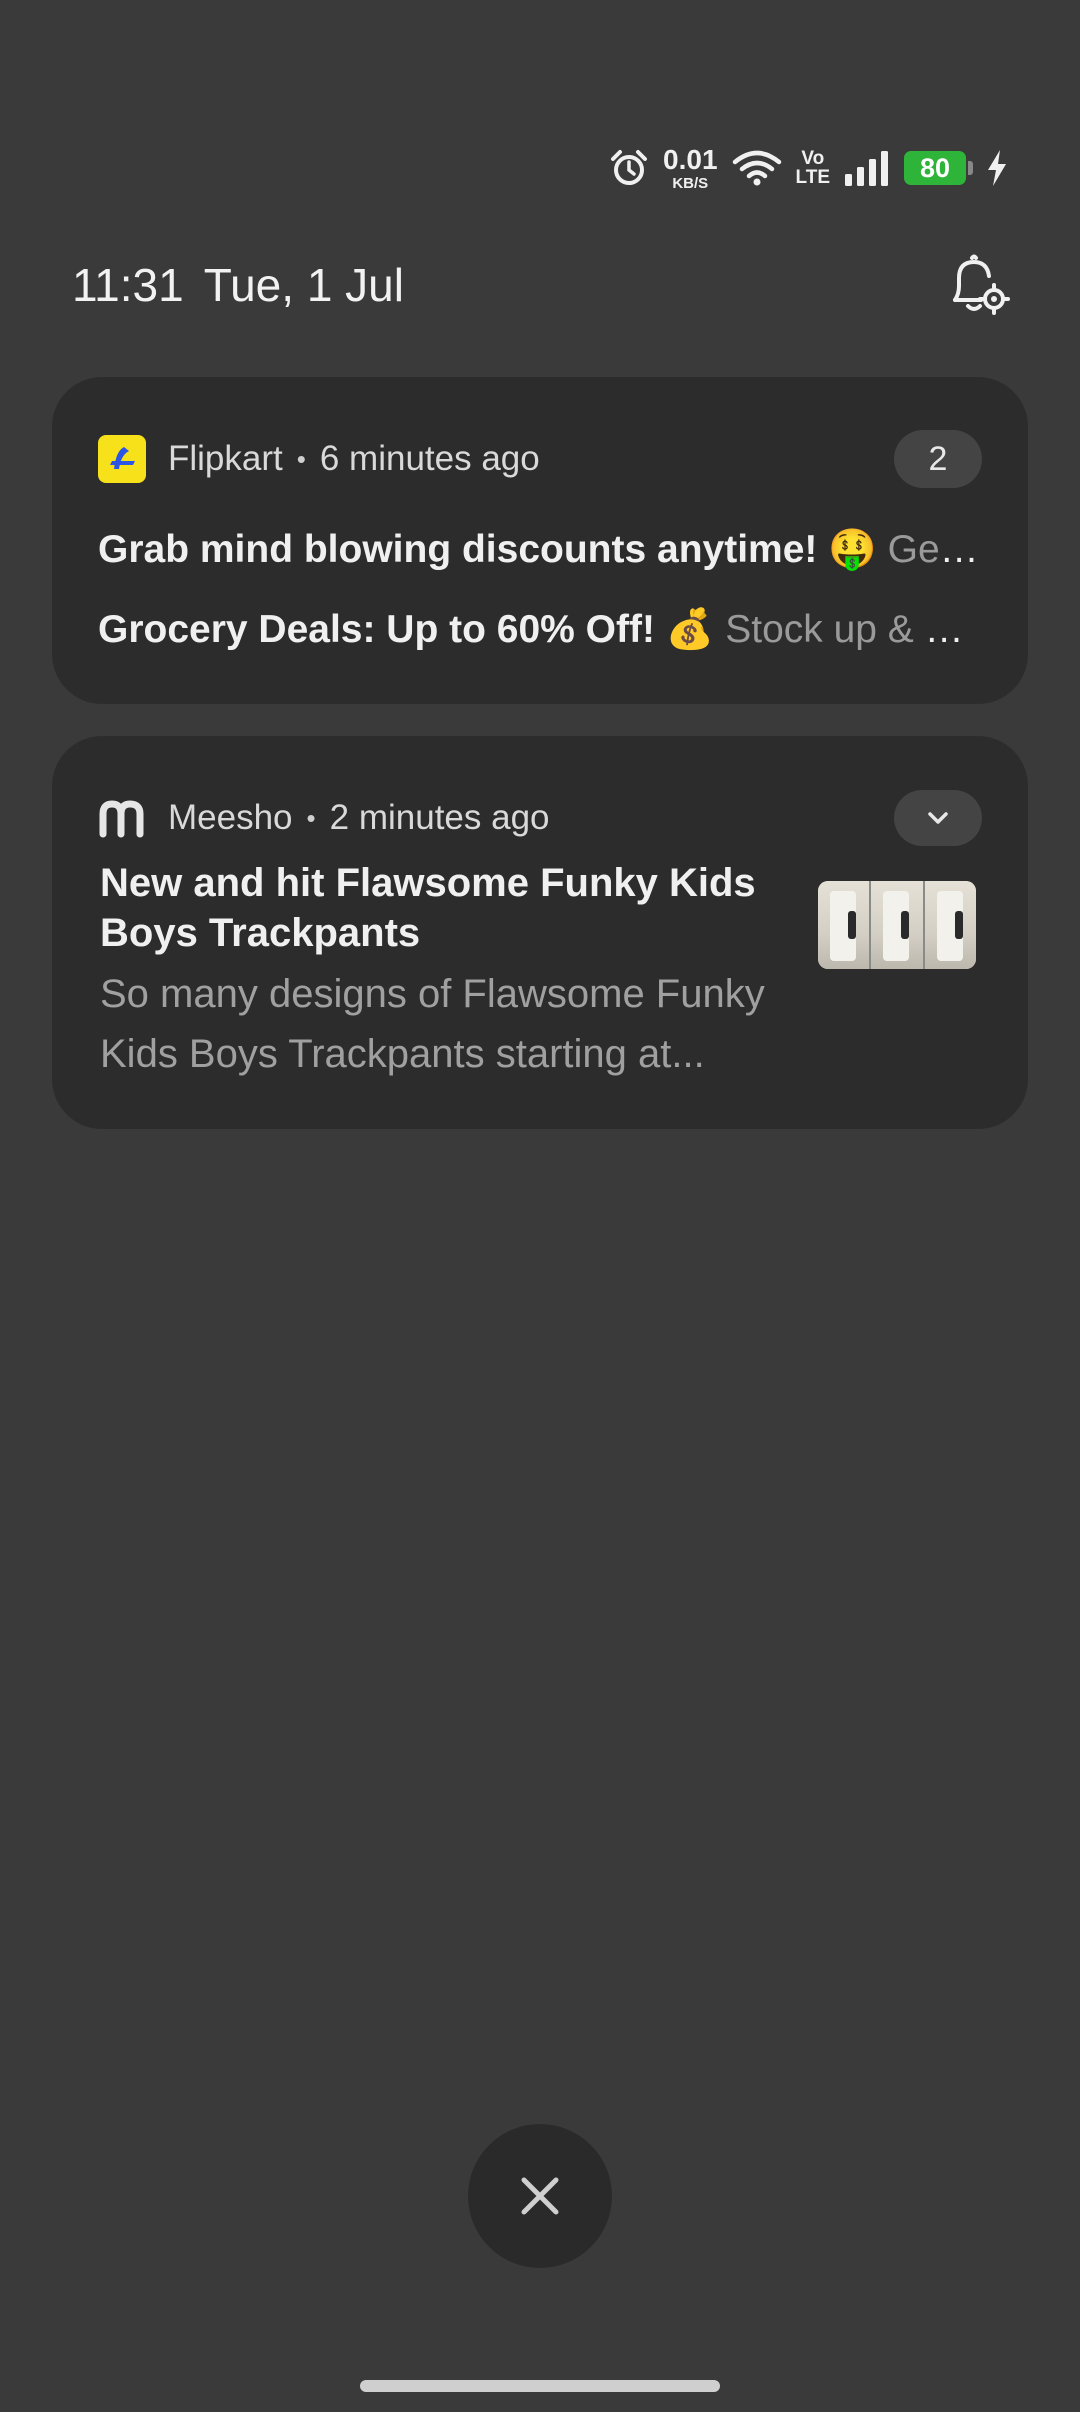  I want to click on battery-icon: 80, so click(938, 168).